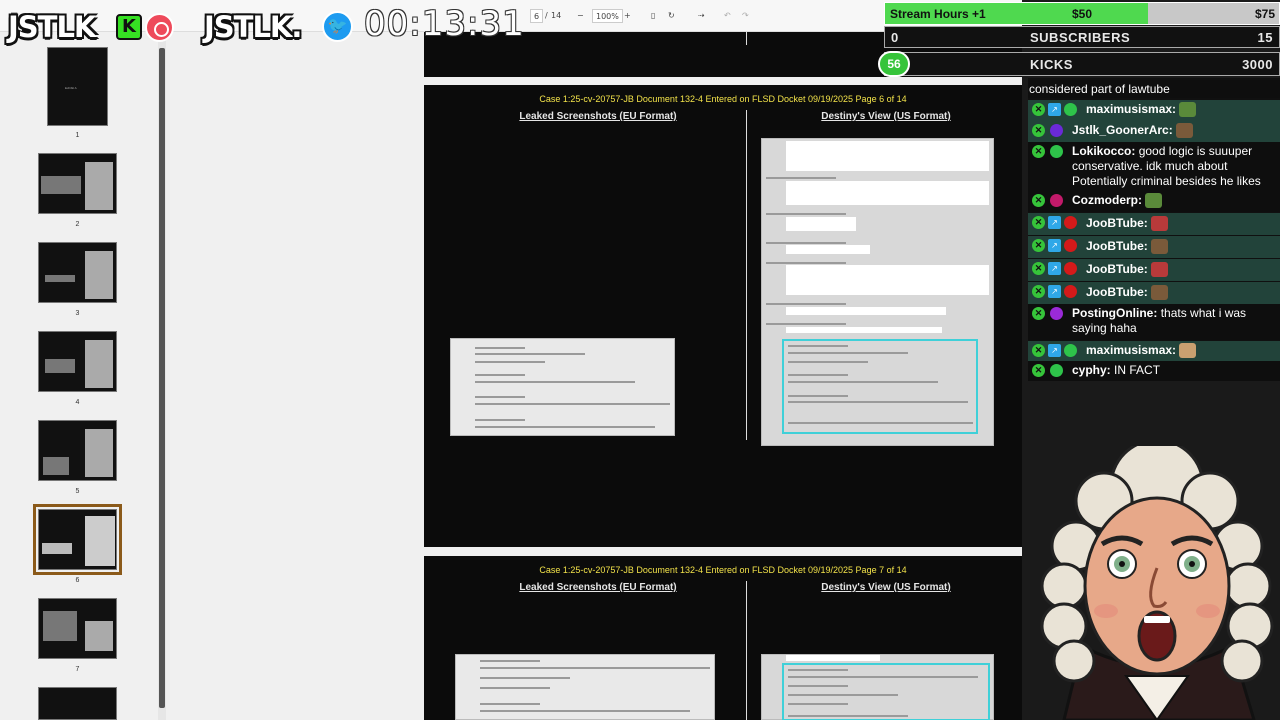  I want to click on chat-username: PostingOnline:, so click(1115, 313).